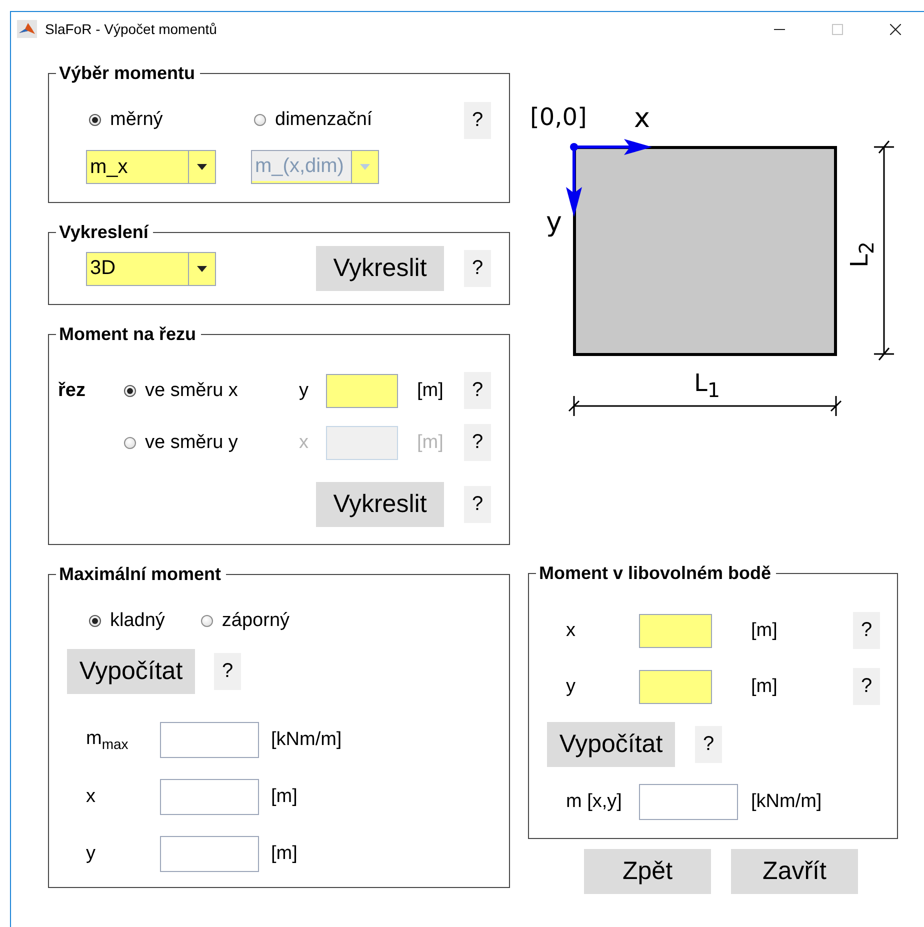 This screenshot has width=924, height=927. What do you see at coordinates (647, 871) in the screenshot?
I see `back-button: Zpět` at bounding box center [647, 871].